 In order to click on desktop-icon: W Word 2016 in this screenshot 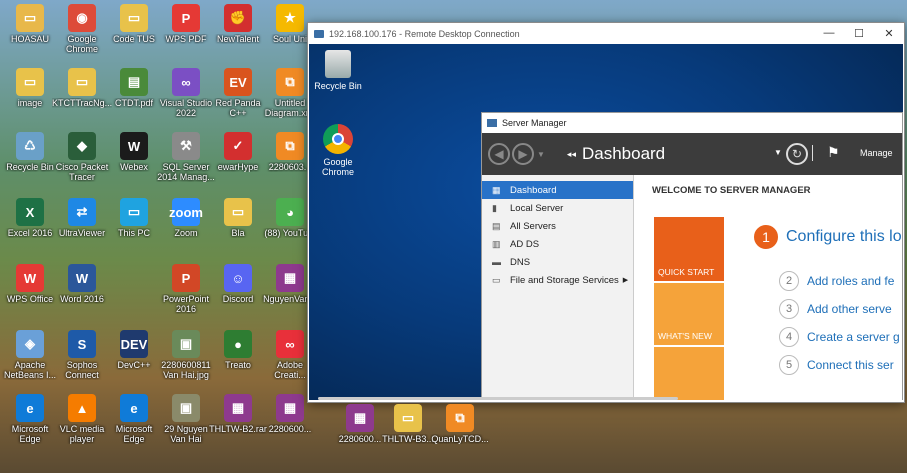, I will do `click(82, 294)`.